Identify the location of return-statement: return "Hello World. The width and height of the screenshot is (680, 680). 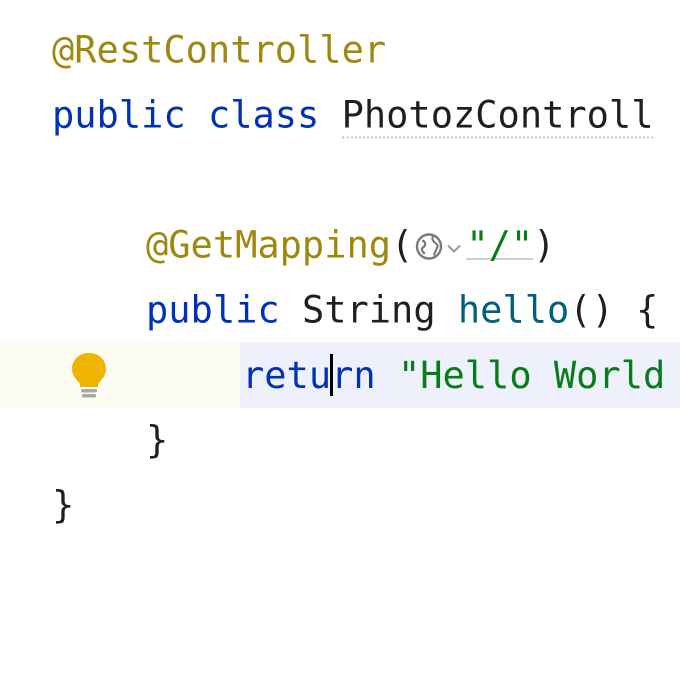
(453, 375).